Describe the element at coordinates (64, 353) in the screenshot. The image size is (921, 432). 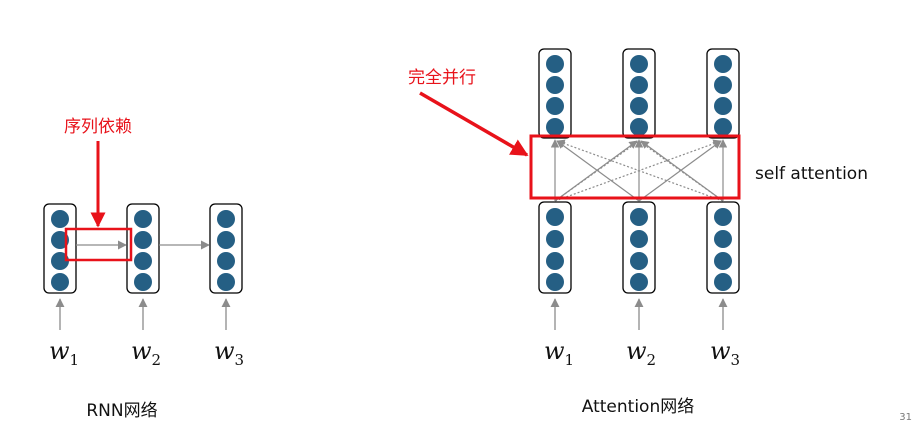
I see `rnn-word-1: w1` at that location.